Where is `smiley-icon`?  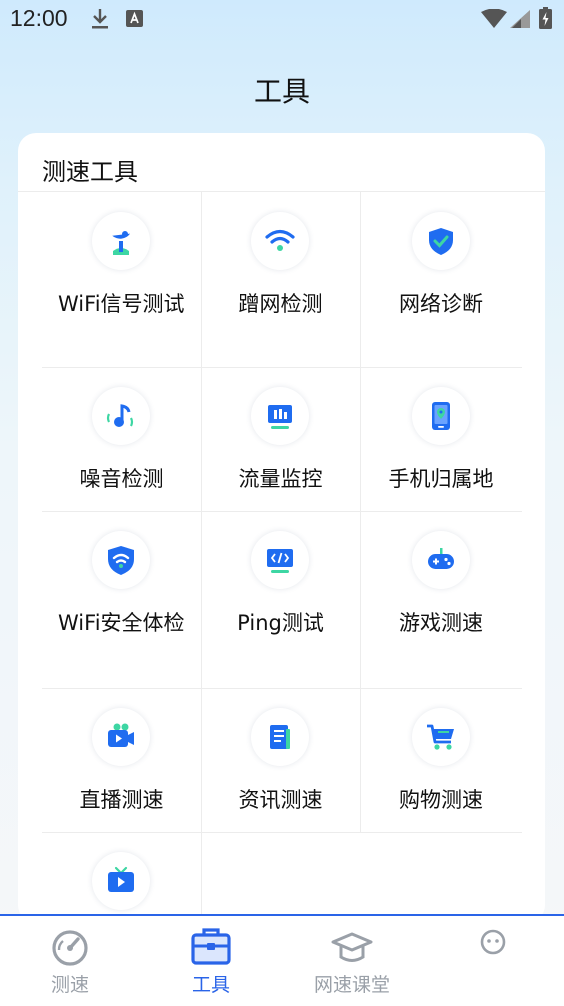 smiley-icon is located at coordinates (493, 942).